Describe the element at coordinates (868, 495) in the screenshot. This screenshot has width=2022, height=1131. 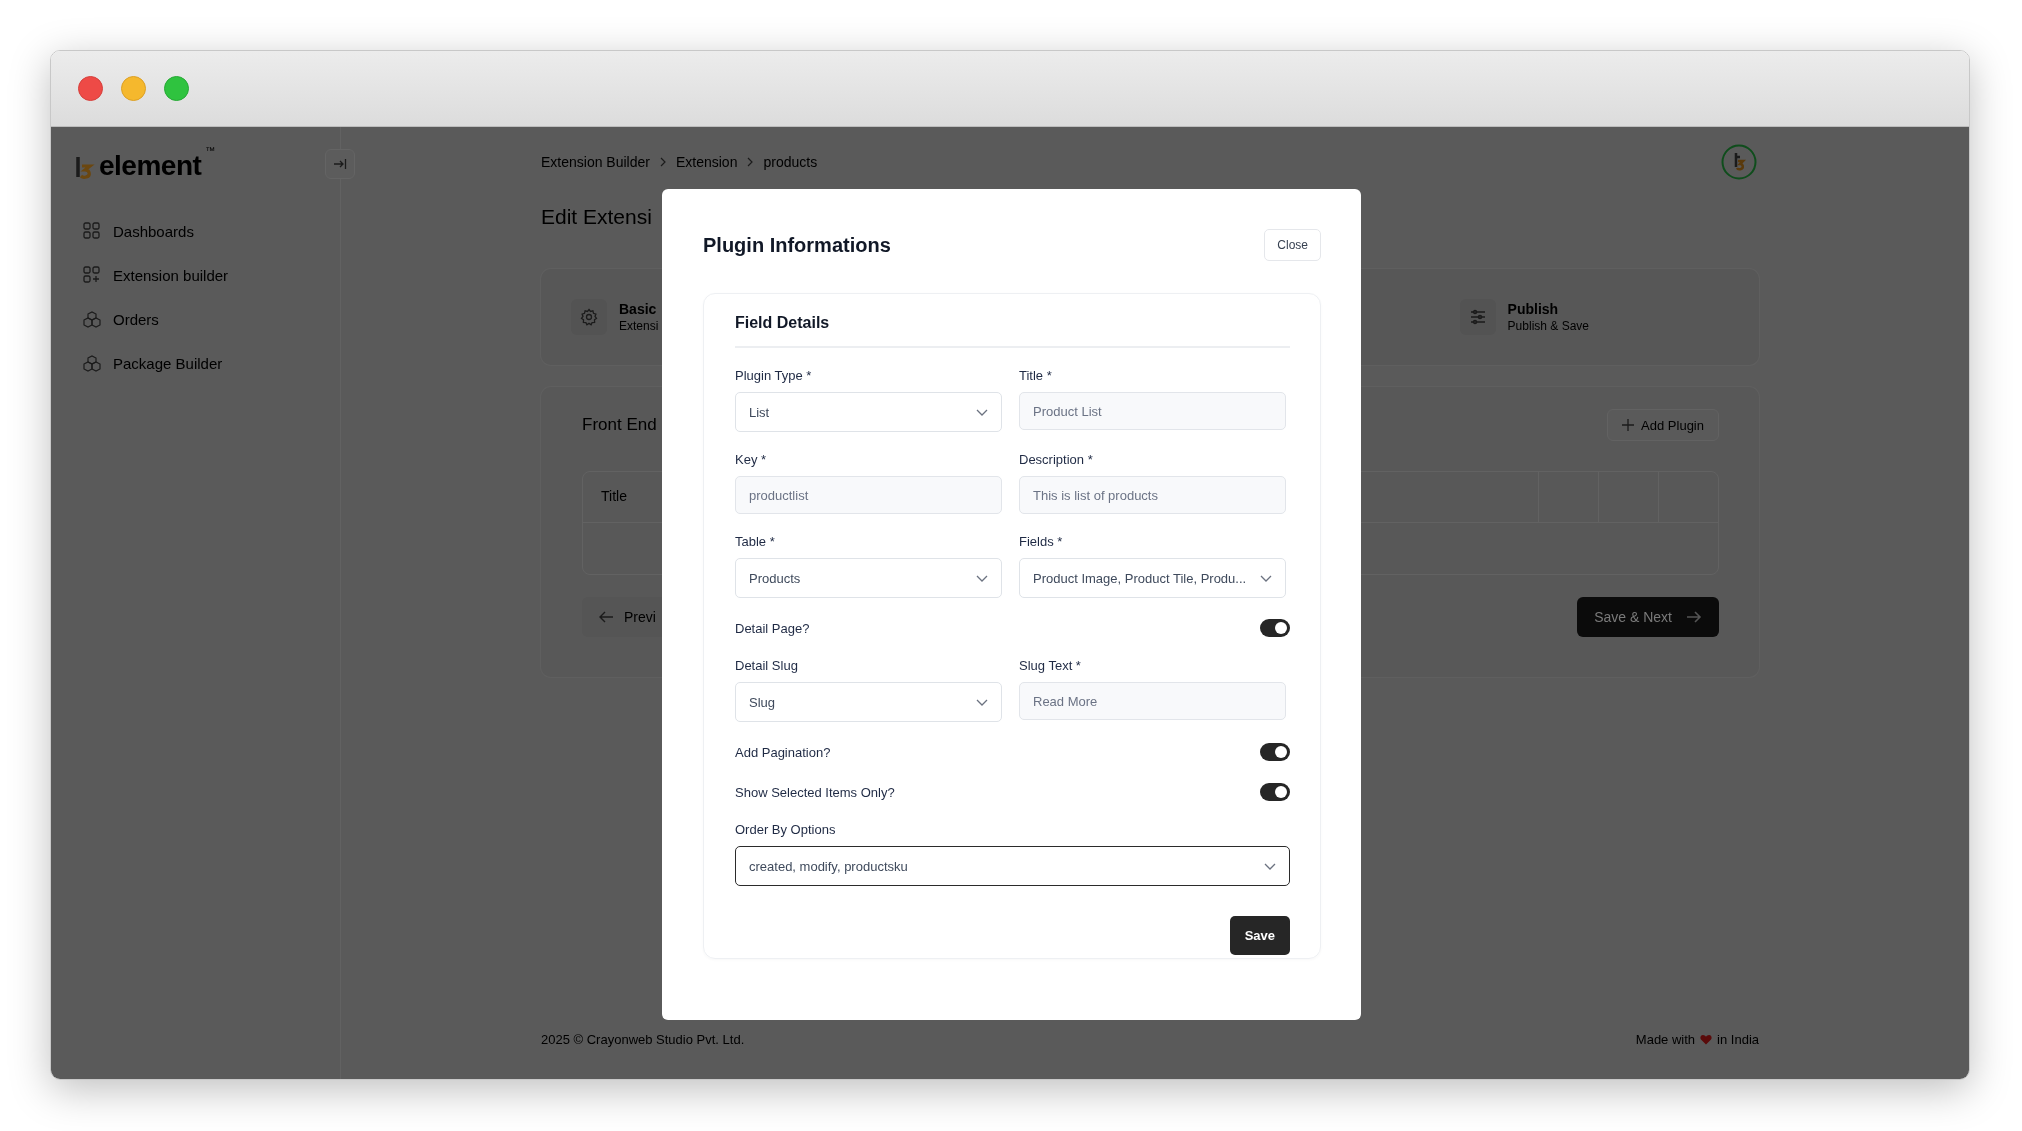
I see `text-input-field: productlist` at that location.